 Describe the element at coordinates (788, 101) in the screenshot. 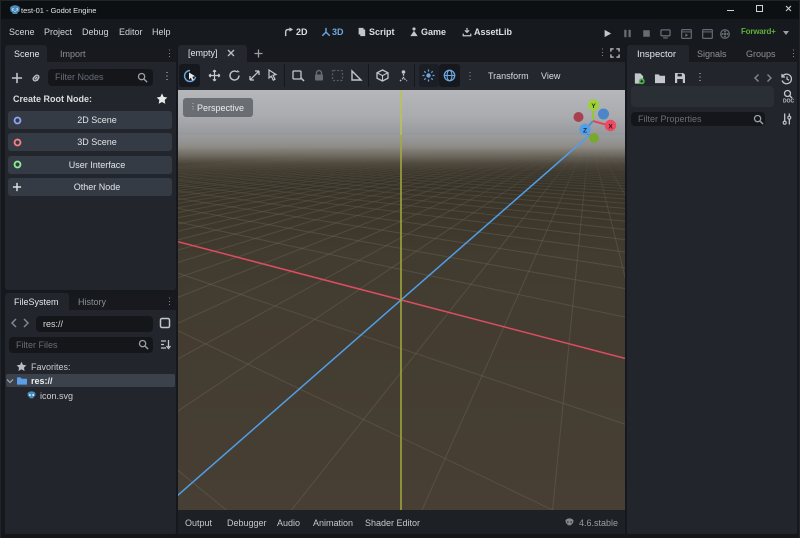

I see `svg-text: DOC` at that location.